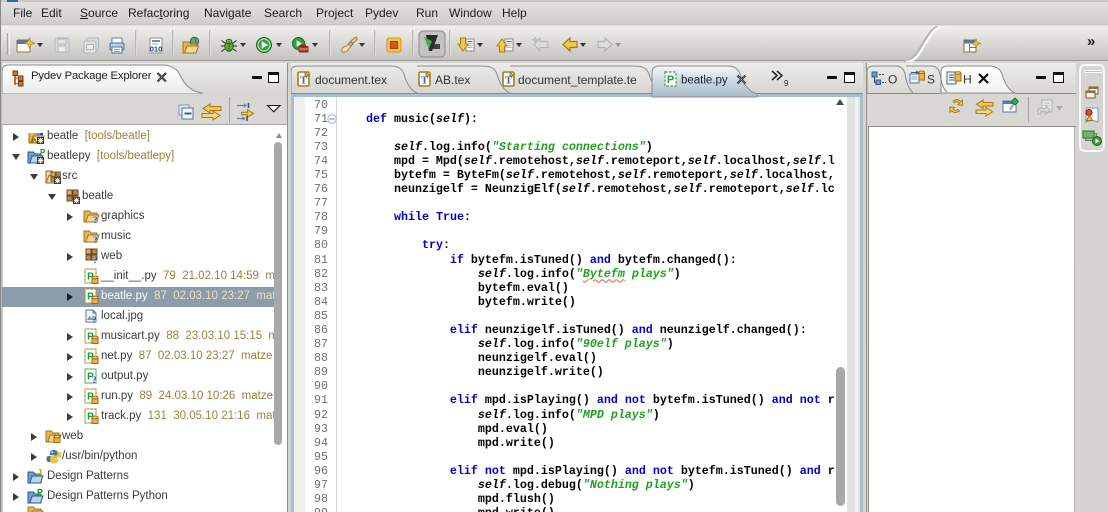  I want to click on svg-text: T, so click(304, 81).